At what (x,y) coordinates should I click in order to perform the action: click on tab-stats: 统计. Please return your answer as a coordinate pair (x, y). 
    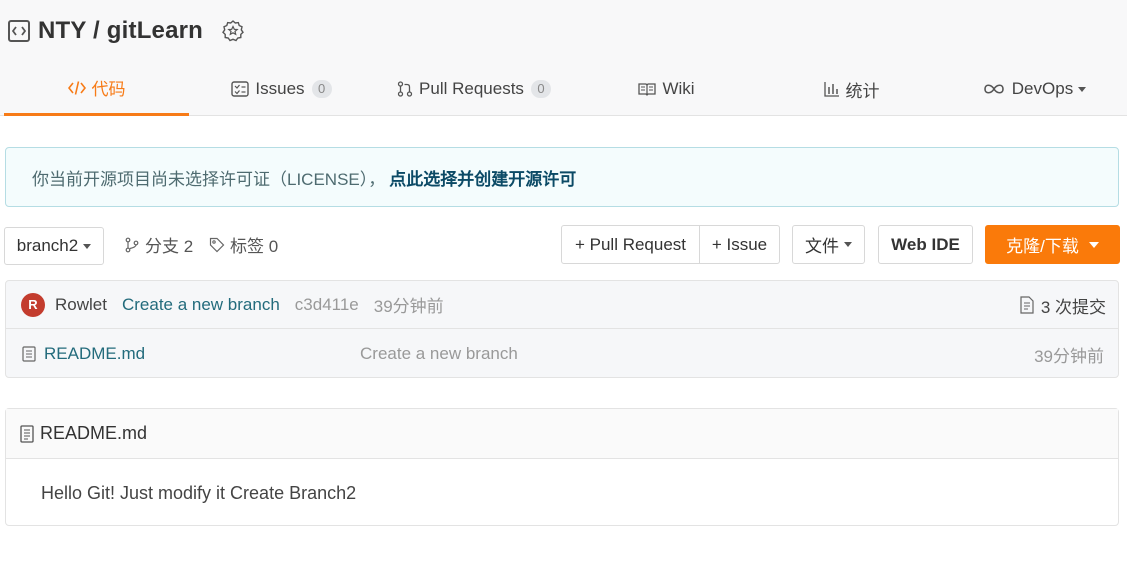
    Looking at the image, I should click on (851, 89).